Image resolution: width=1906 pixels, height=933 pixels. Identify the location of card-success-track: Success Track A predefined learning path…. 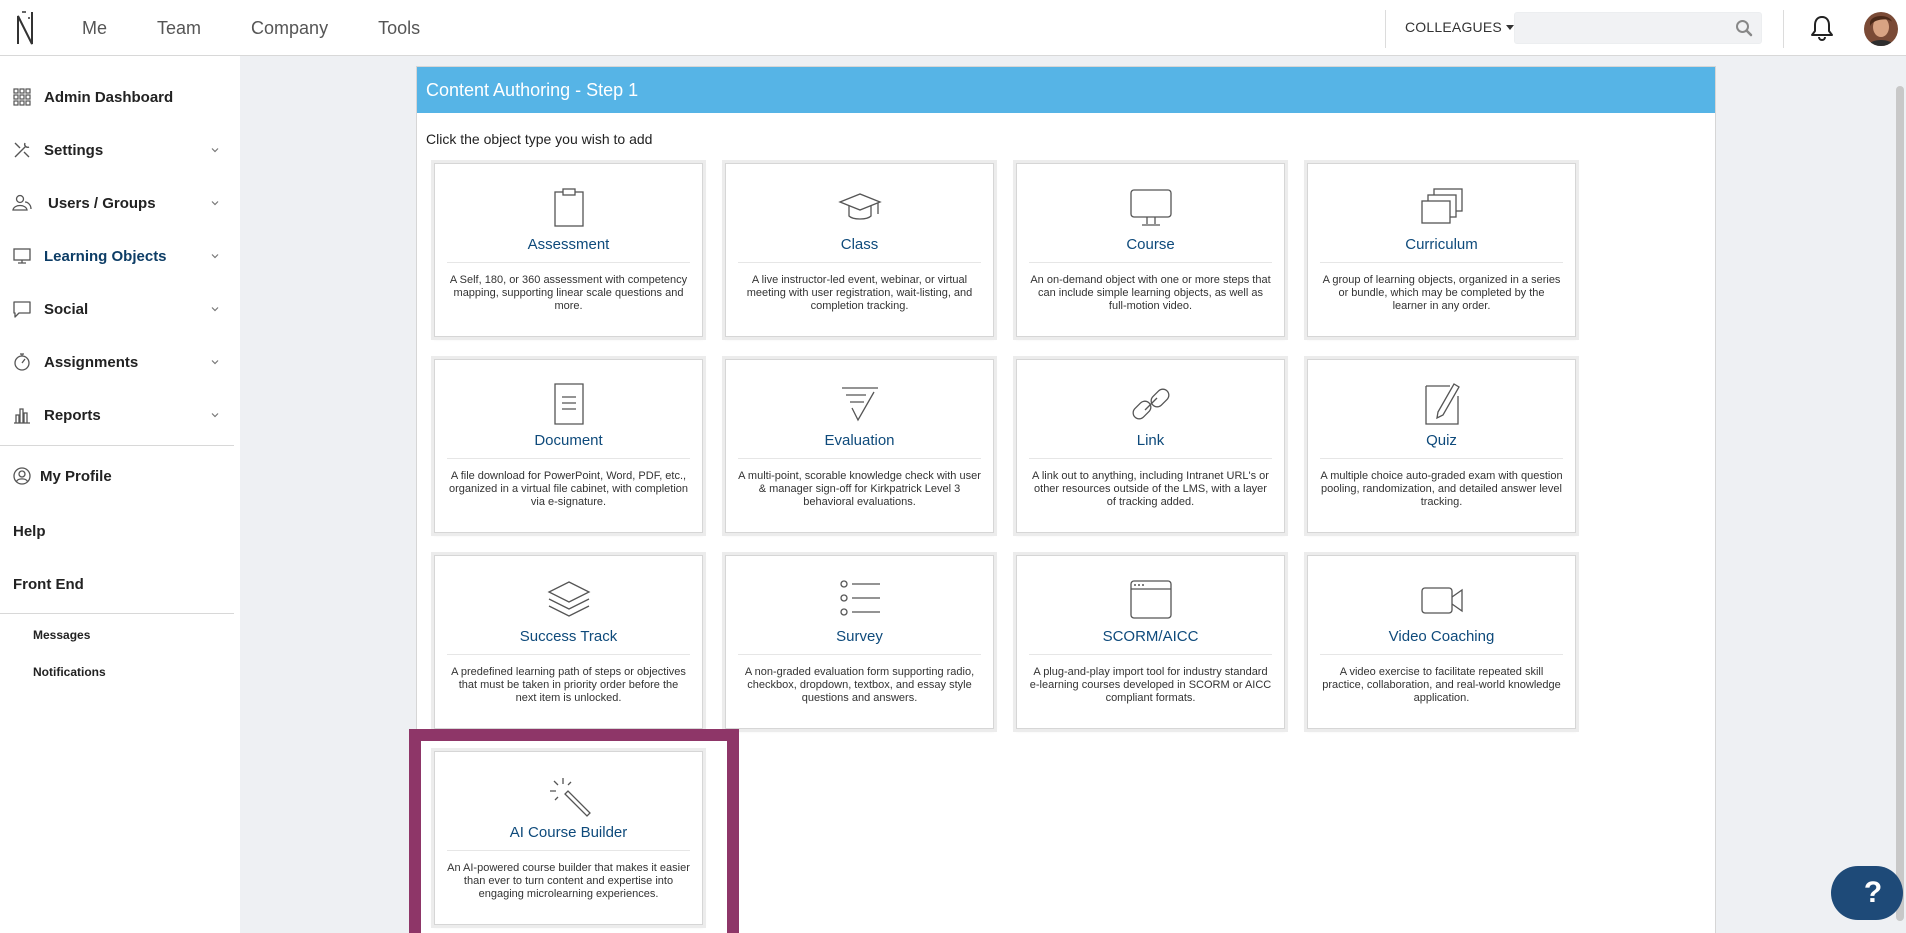
(568, 642).